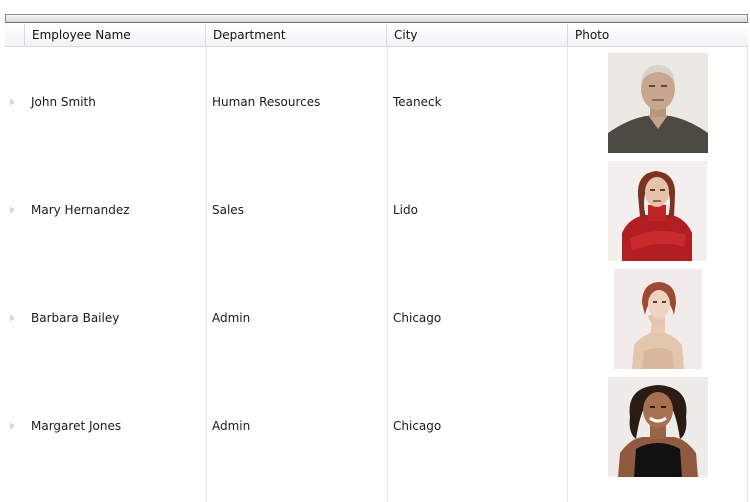 The width and height of the screenshot is (750, 502). What do you see at coordinates (658, 319) in the screenshot?
I see `employee-photo-barbara-bailey` at bounding box center [658, 319].